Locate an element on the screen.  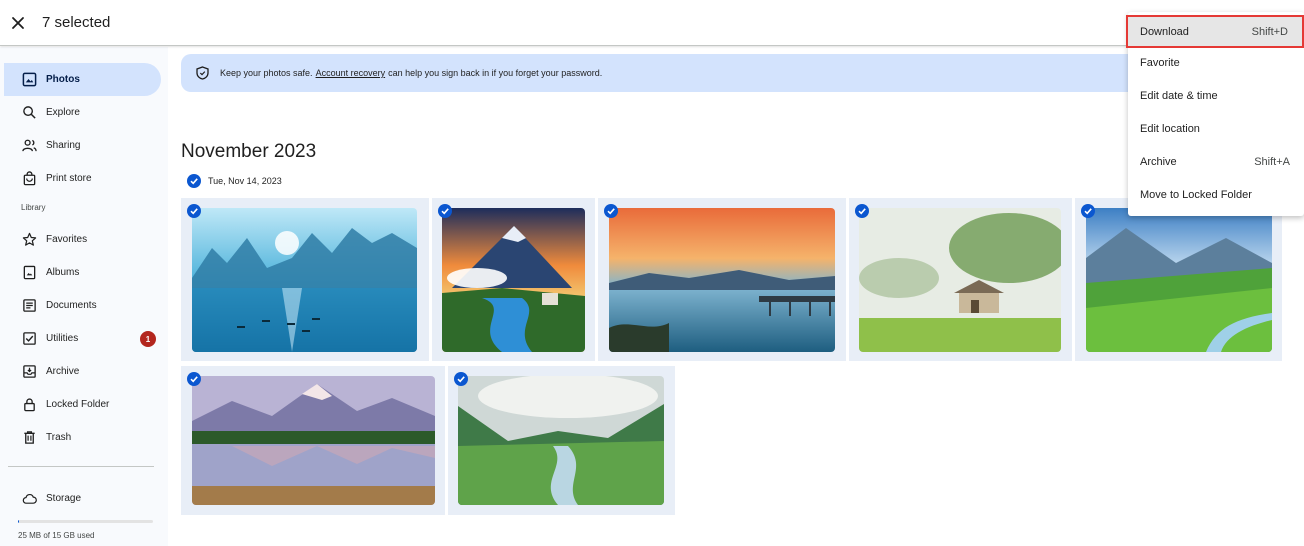
sidebar-item-documents: Documents is located at coordinates (82, 305).